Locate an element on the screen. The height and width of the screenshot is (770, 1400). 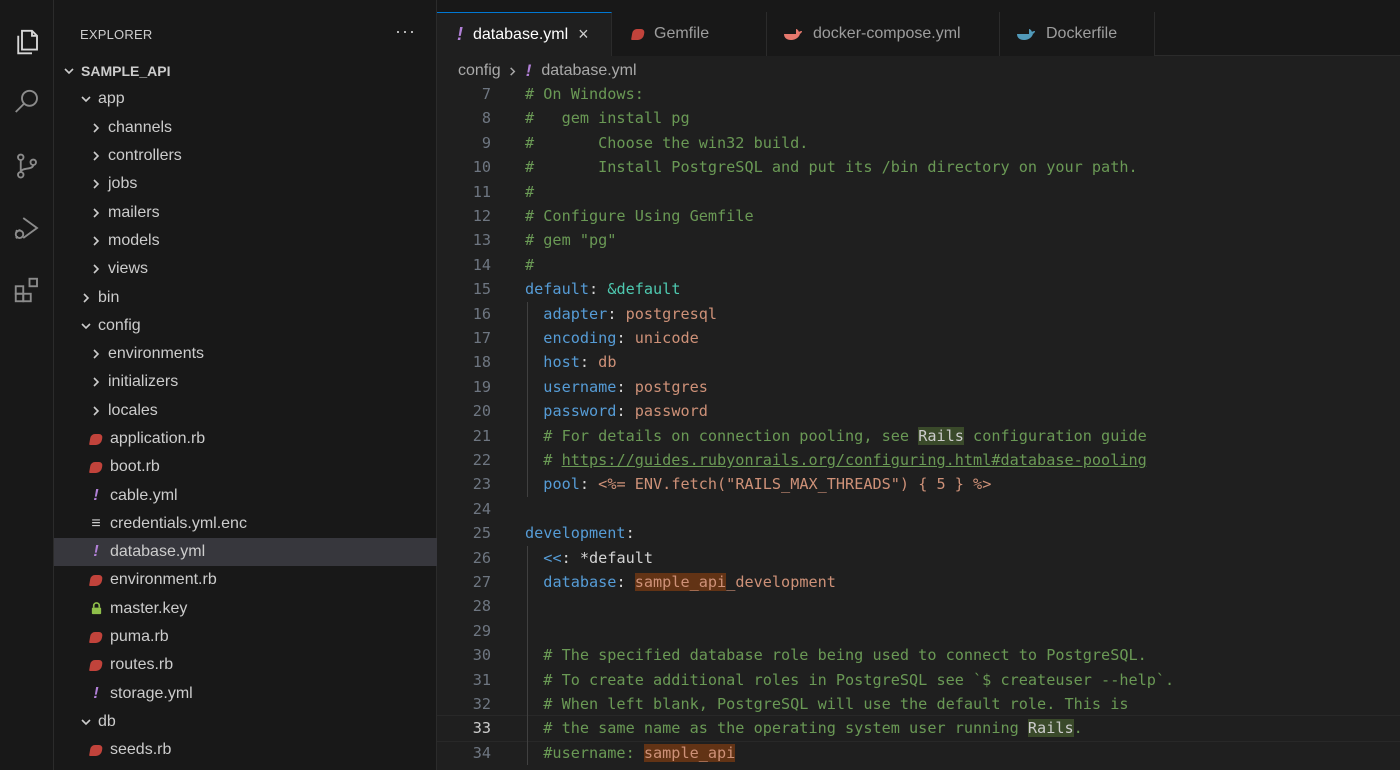
tree-file: master.key is located at coordinates (245, 609).